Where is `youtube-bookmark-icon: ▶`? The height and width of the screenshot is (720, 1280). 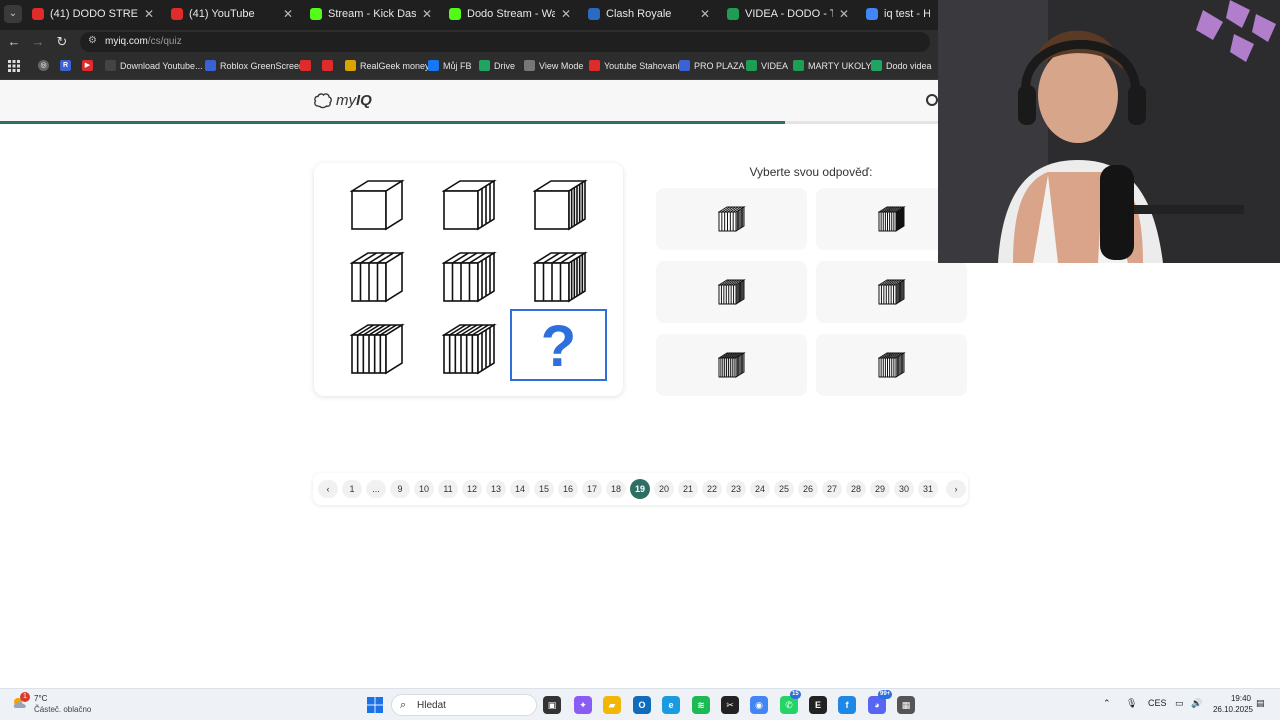 youtube-bookmark-icon: ▶ is located at coordinates (89, 65).